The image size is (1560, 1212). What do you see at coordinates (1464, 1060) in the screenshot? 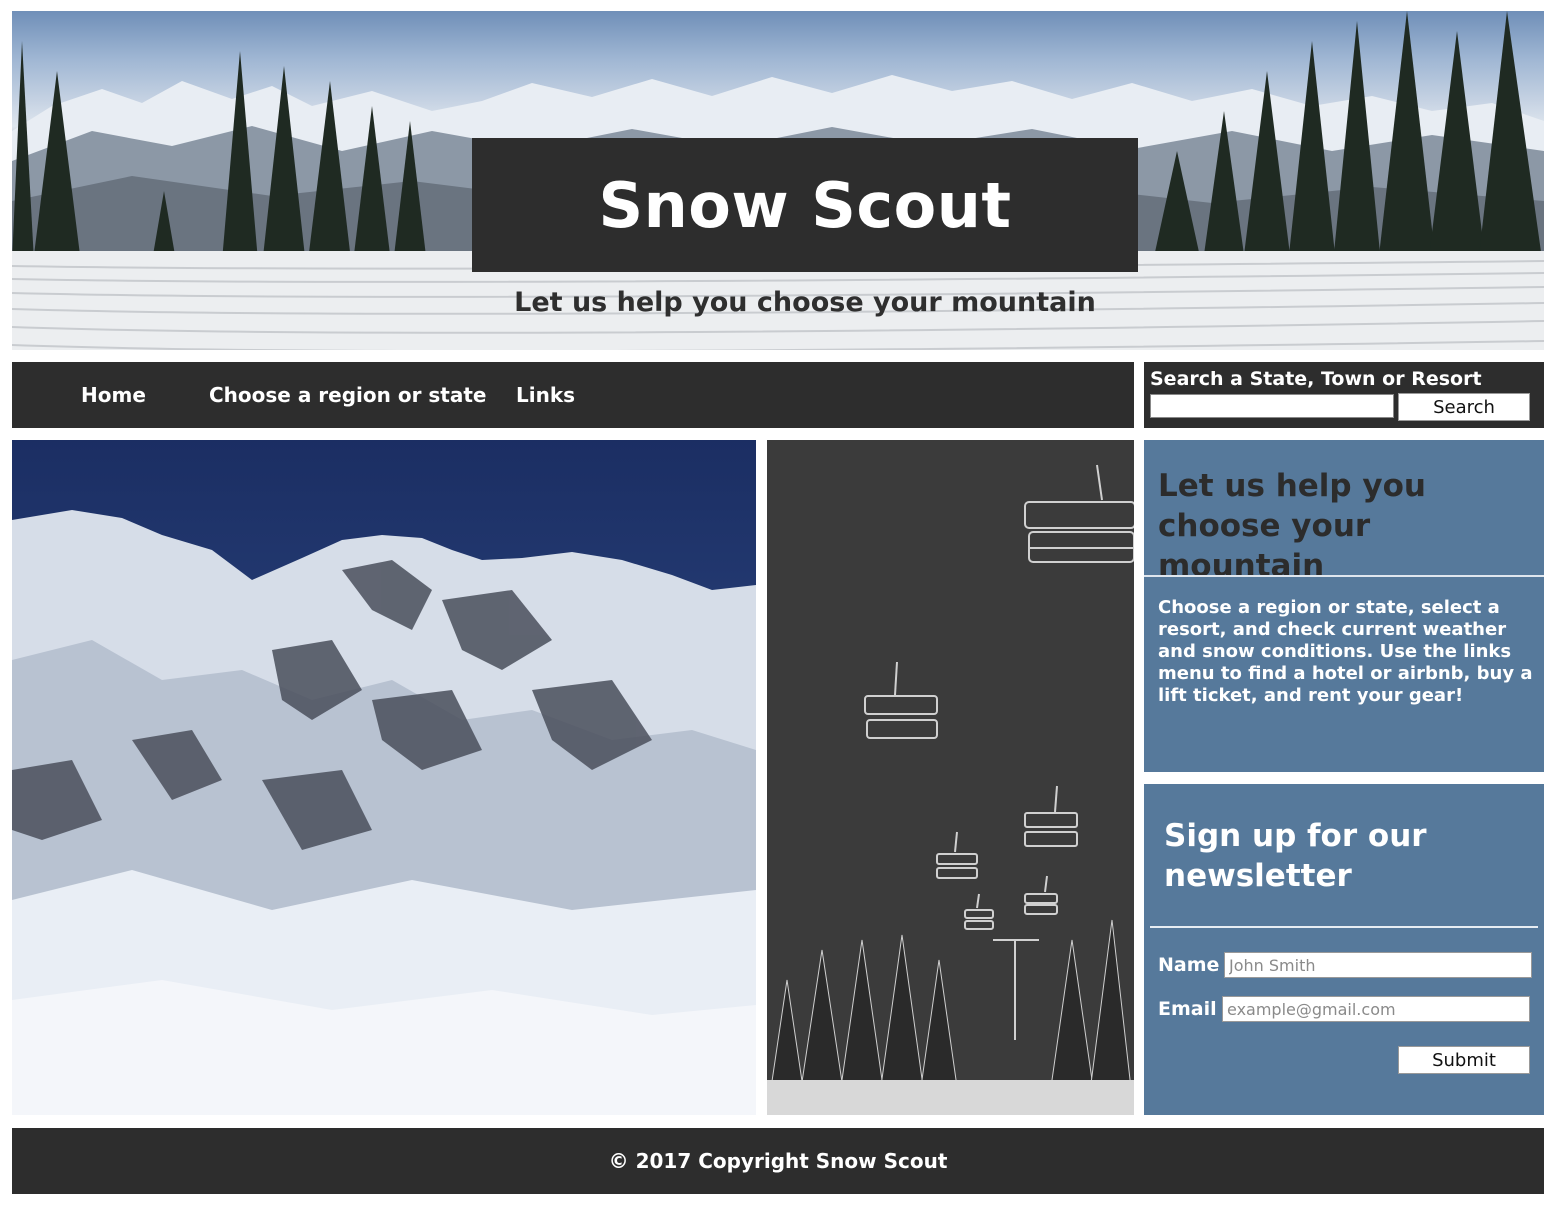
I see `submit-button: Submit` at bounding box center [1464, 1060].